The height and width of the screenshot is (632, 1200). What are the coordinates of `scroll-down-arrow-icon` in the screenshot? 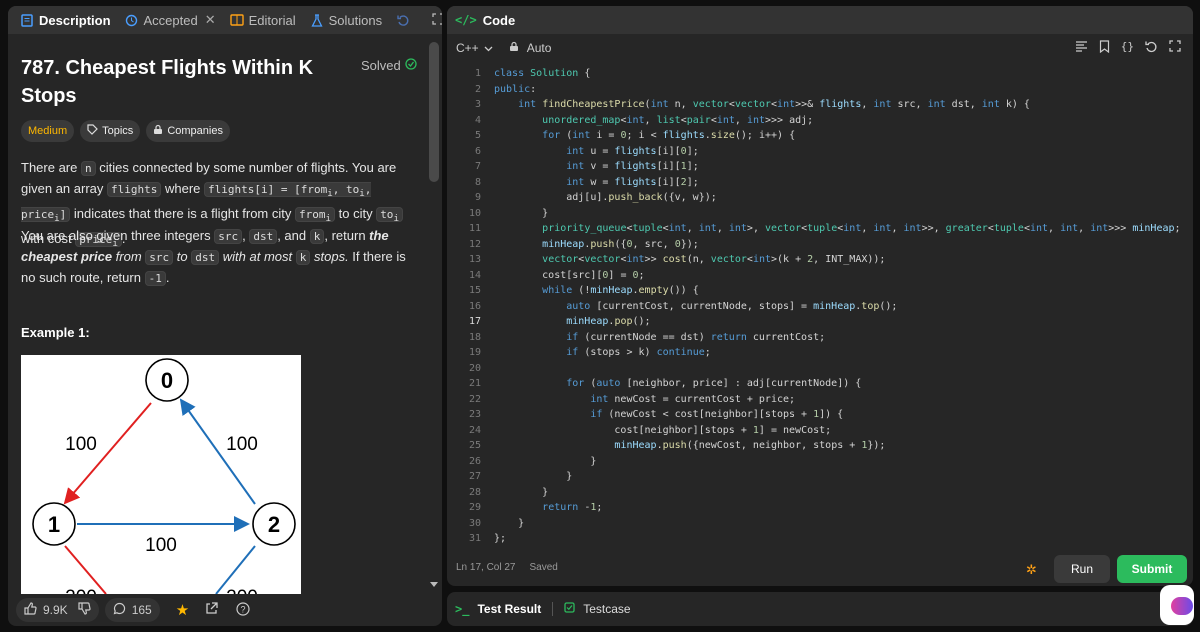 It's located at (434, 584).